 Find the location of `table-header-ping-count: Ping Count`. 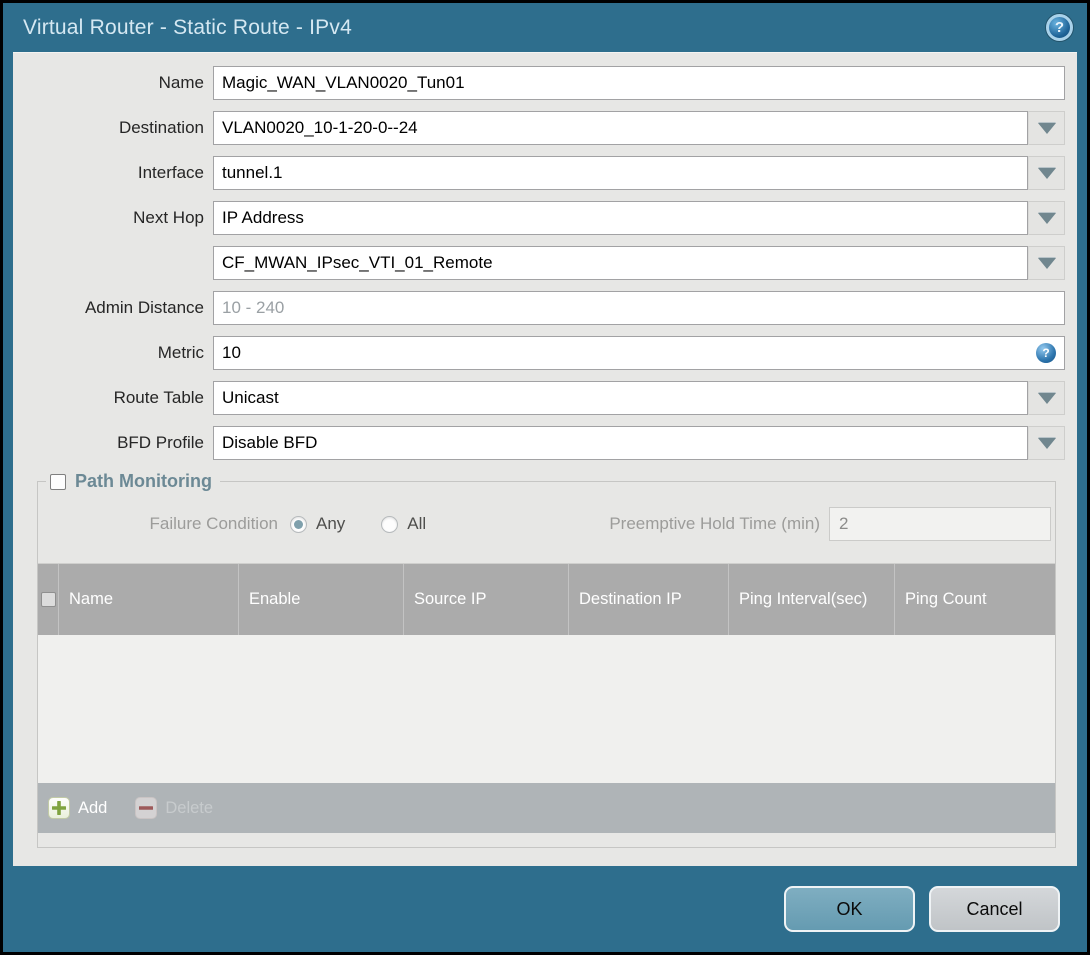

table-header-ping-count: Ping Count is located at coordinates (974, 599).